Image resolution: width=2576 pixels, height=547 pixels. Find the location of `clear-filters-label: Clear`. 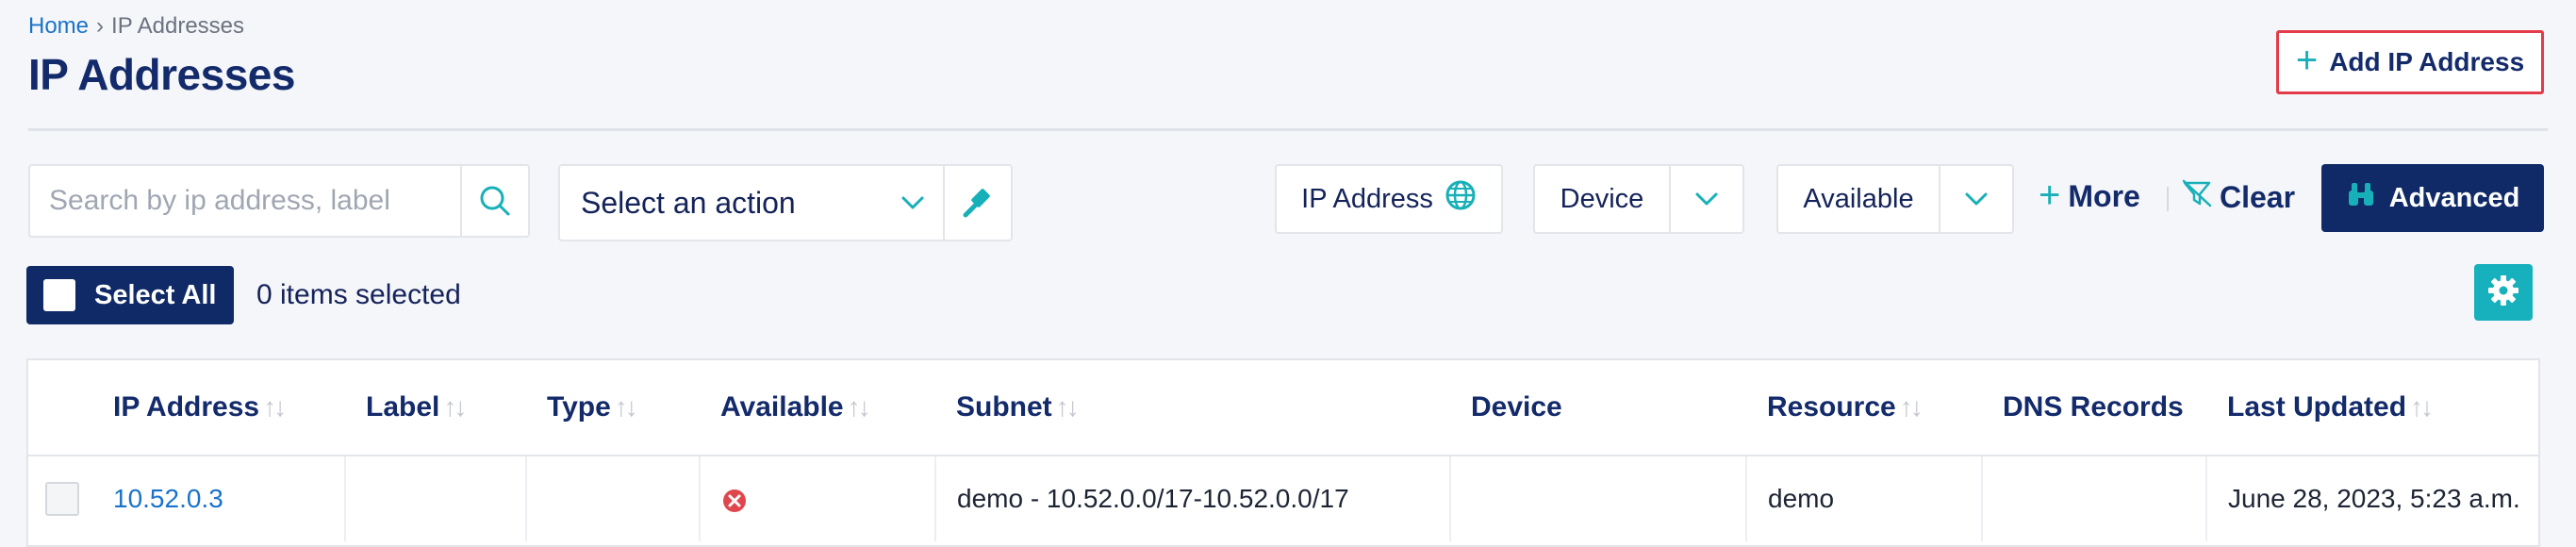

clear-filters-label: Clear is located at coordinates (2258, 197).